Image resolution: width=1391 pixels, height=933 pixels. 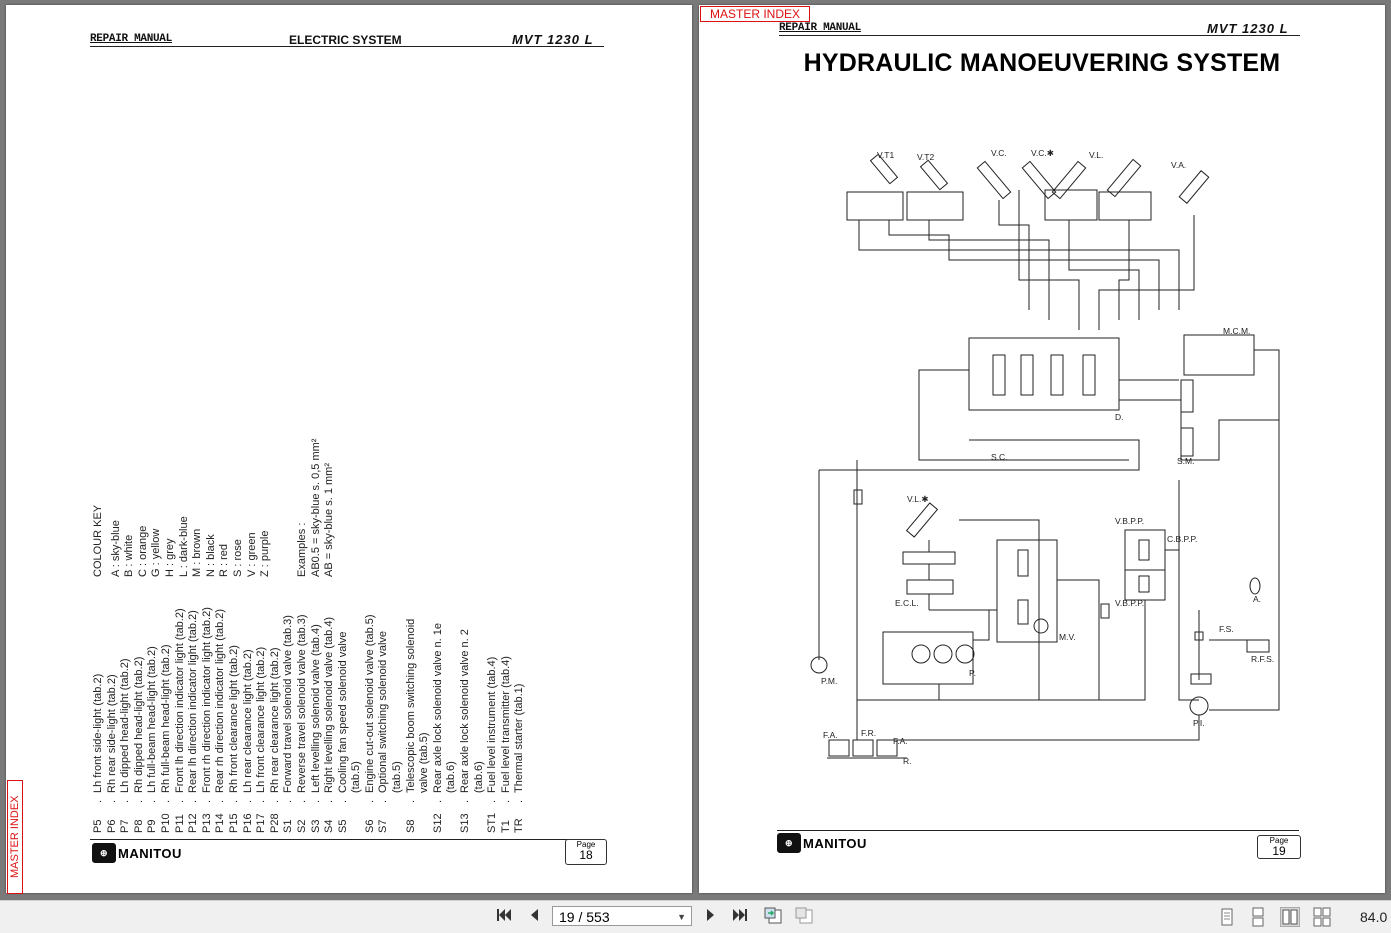 I want to click on first-page-button, so click(x=504, y=917).